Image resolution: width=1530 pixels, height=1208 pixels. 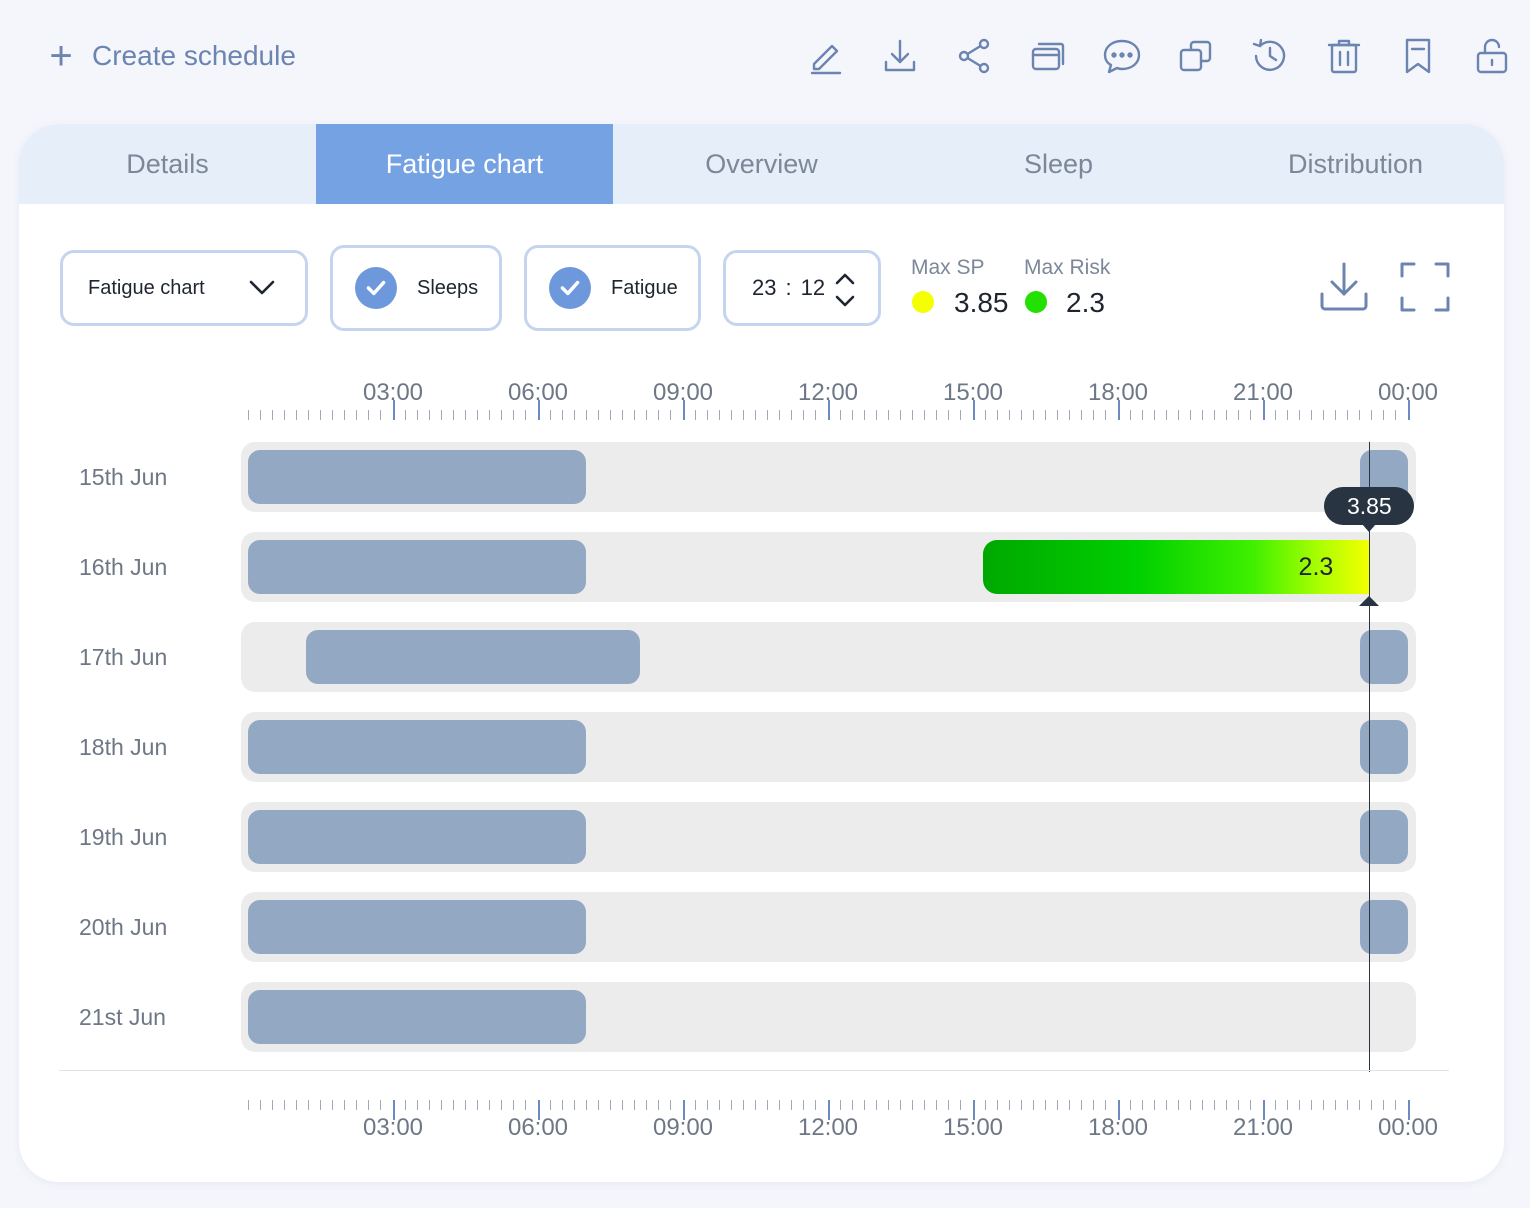 I want to click on tab-details: Details, so click(x=167, y=164).